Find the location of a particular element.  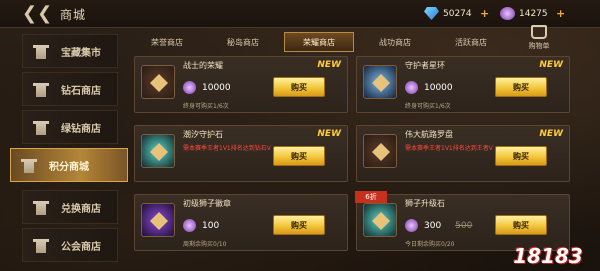

shopping-list-button: 购物单 is located at coordinates (539, 39).